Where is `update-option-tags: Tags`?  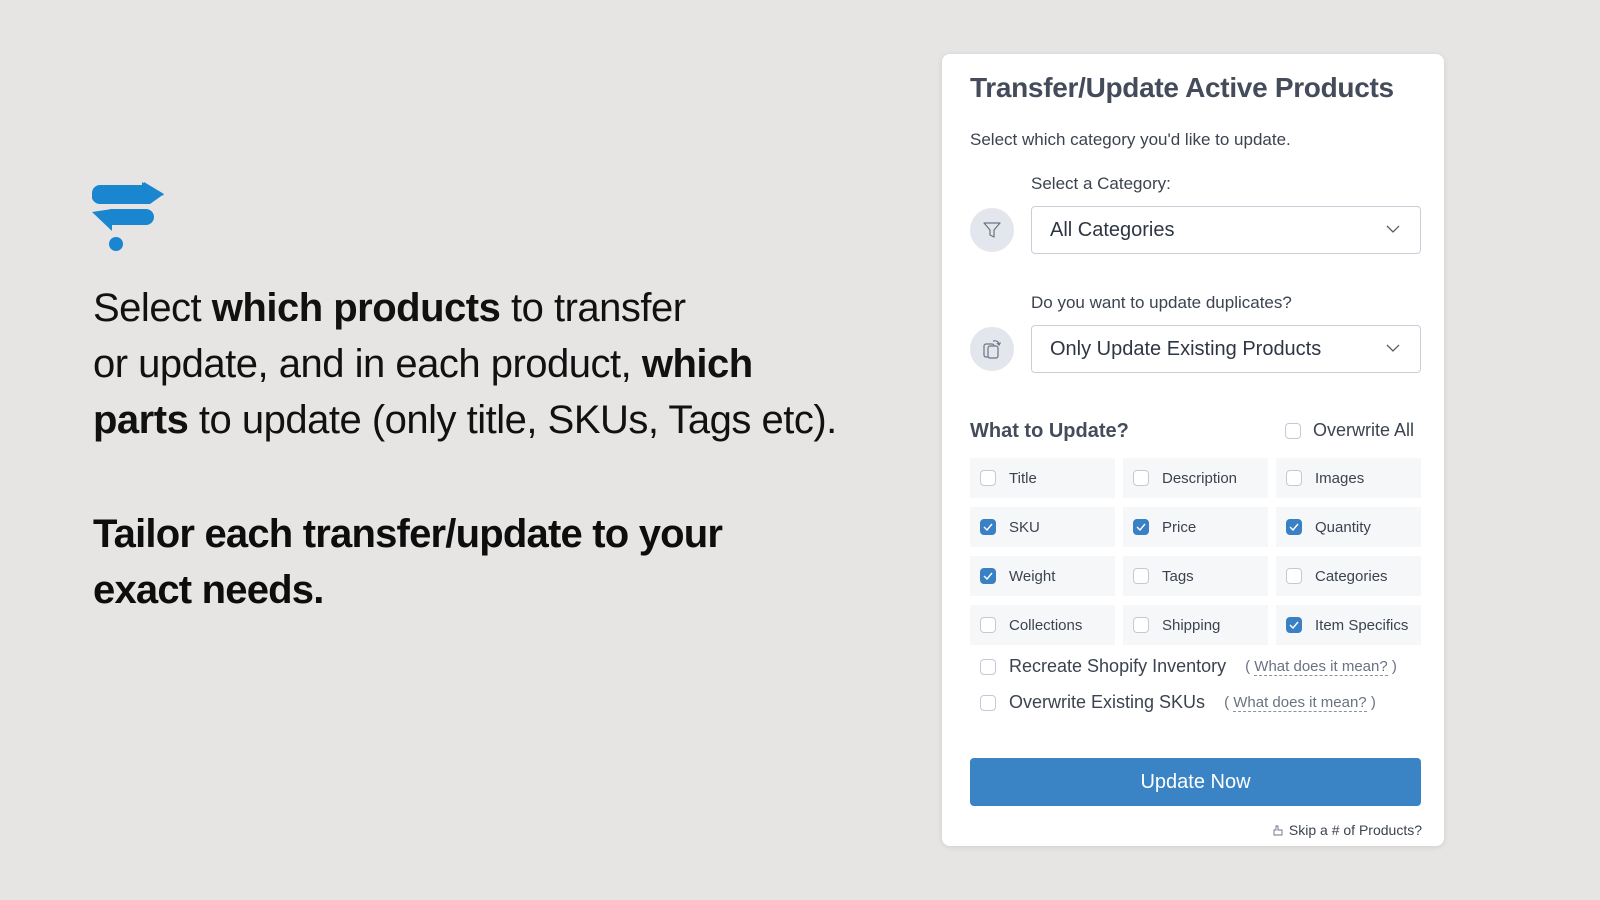
update-option-tags: Tags is located at coordinates (1195, 576).